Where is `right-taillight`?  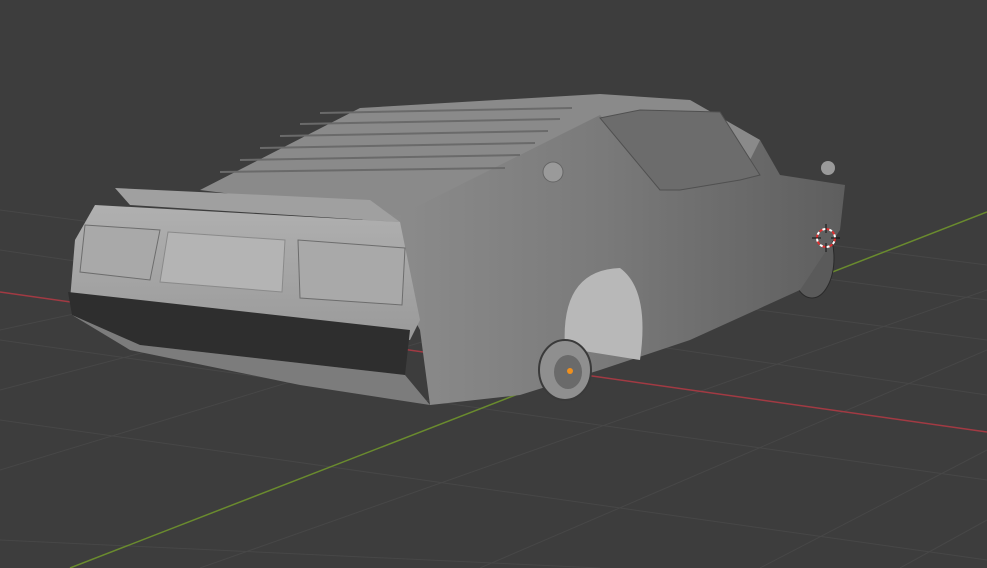 right-taillight is located at coordinates (351, 272).